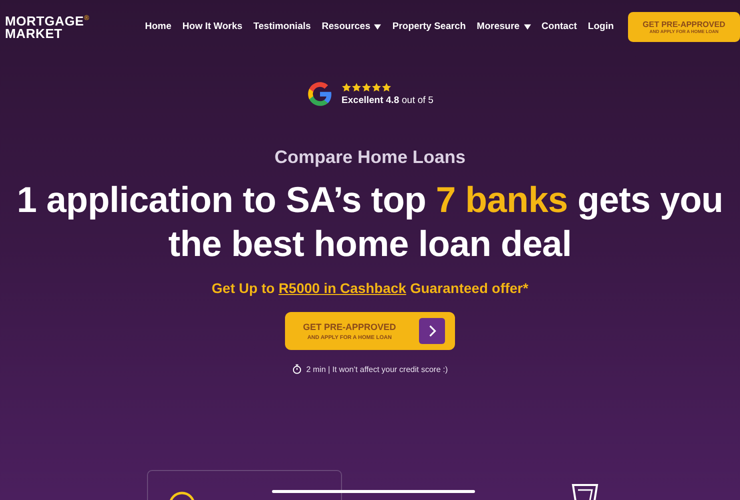 Image resolution: width=740 pixels, height=500 pixels. I want to click on cashback-link: R5000 in Cashback, so click(342, 288).